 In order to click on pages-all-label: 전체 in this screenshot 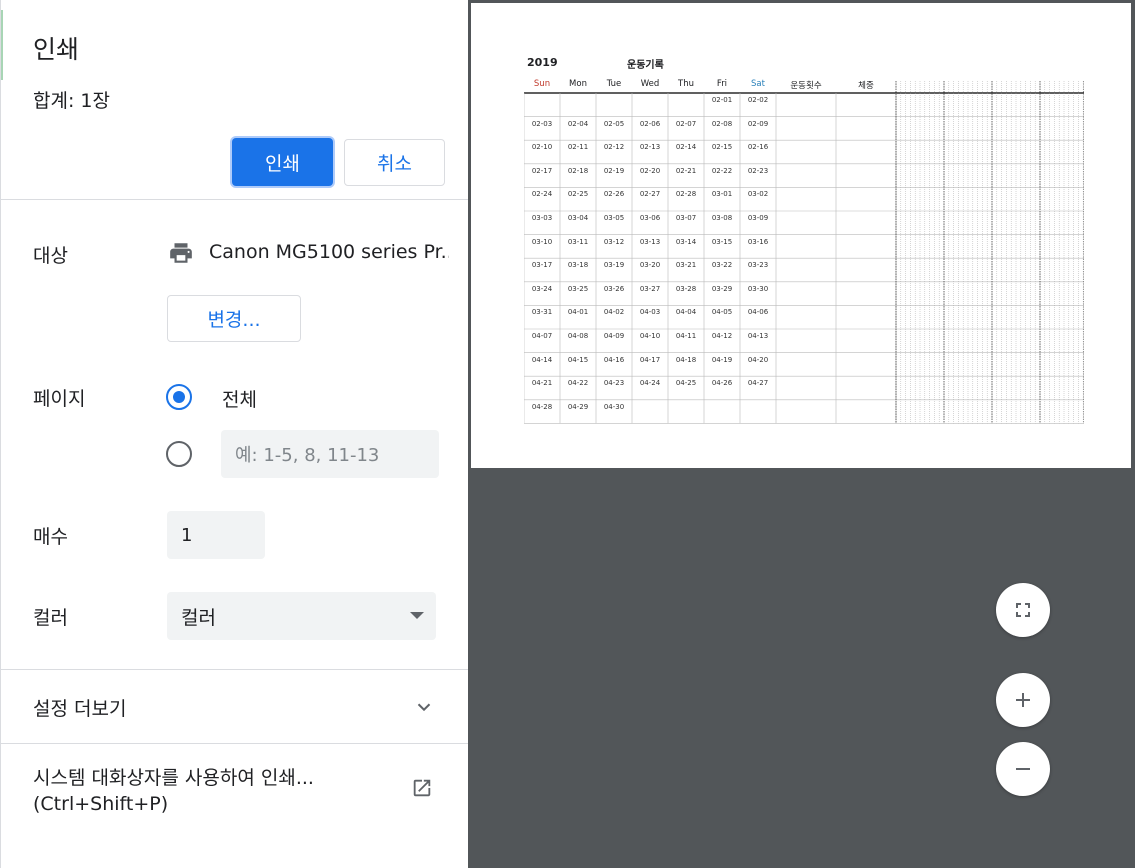, I will do `click(239, 400)`.